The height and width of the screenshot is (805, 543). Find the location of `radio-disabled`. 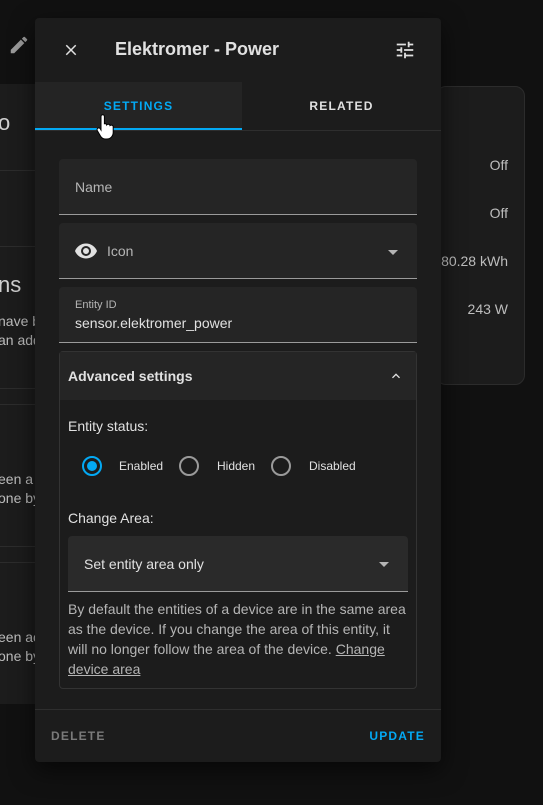

radio-disabled is located at coordinates (281, 466).